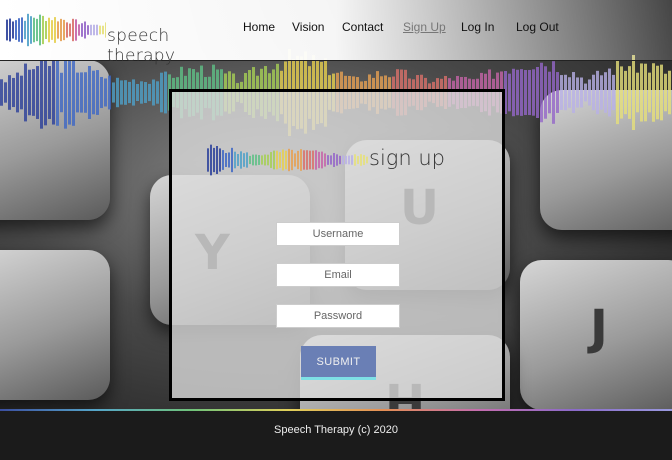 The height and width of the screenshot is (460, 672). What do you see at coordinates (56, 30) in the screenshot?
I see `soundwave-logo-icon` at bounding box center [56, 30].